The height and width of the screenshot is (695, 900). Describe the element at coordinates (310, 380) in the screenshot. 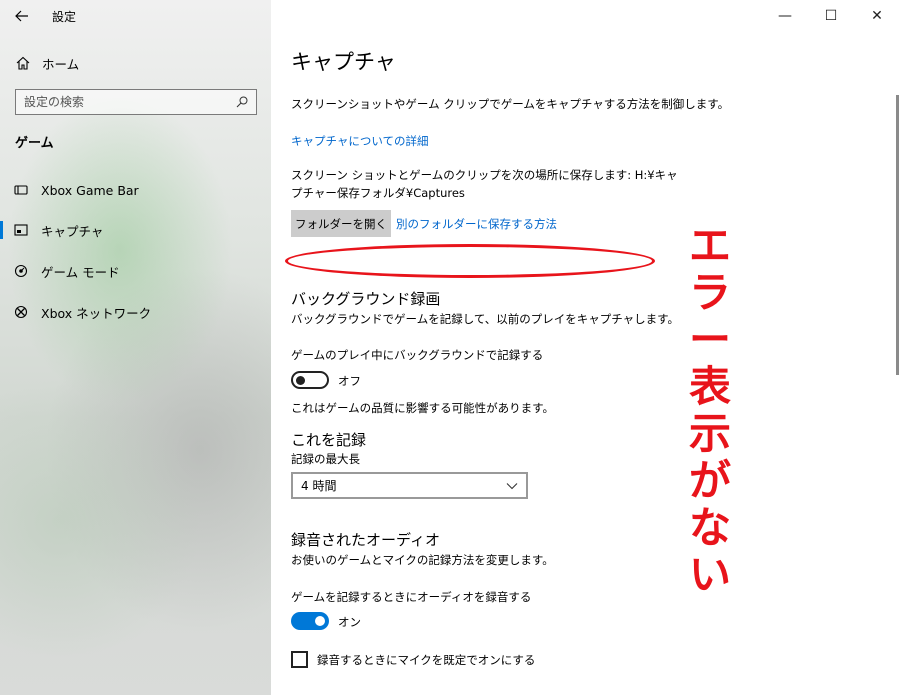

I see `background-recording-toggle` at that location.